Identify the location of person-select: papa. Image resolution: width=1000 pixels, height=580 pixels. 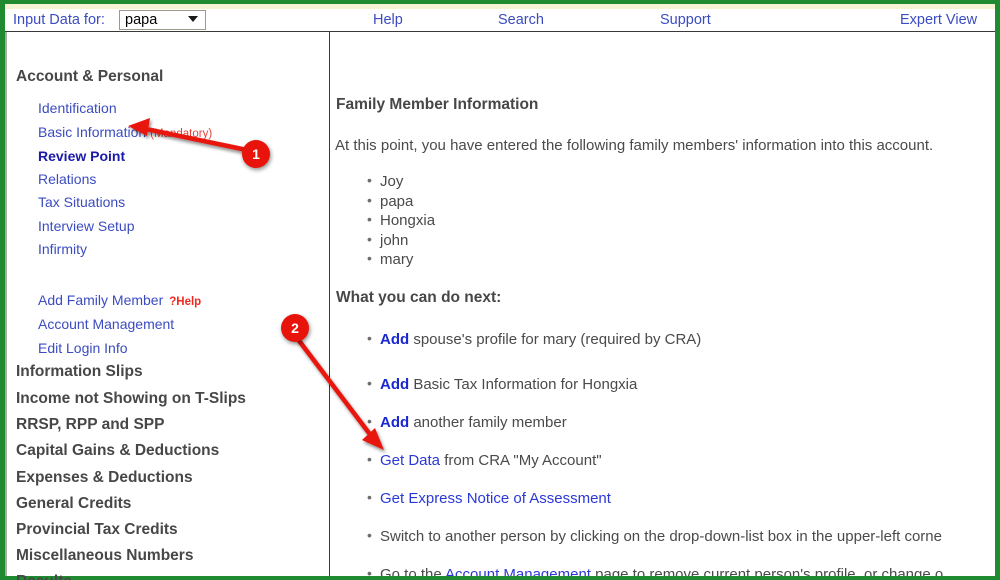
(162, 20).